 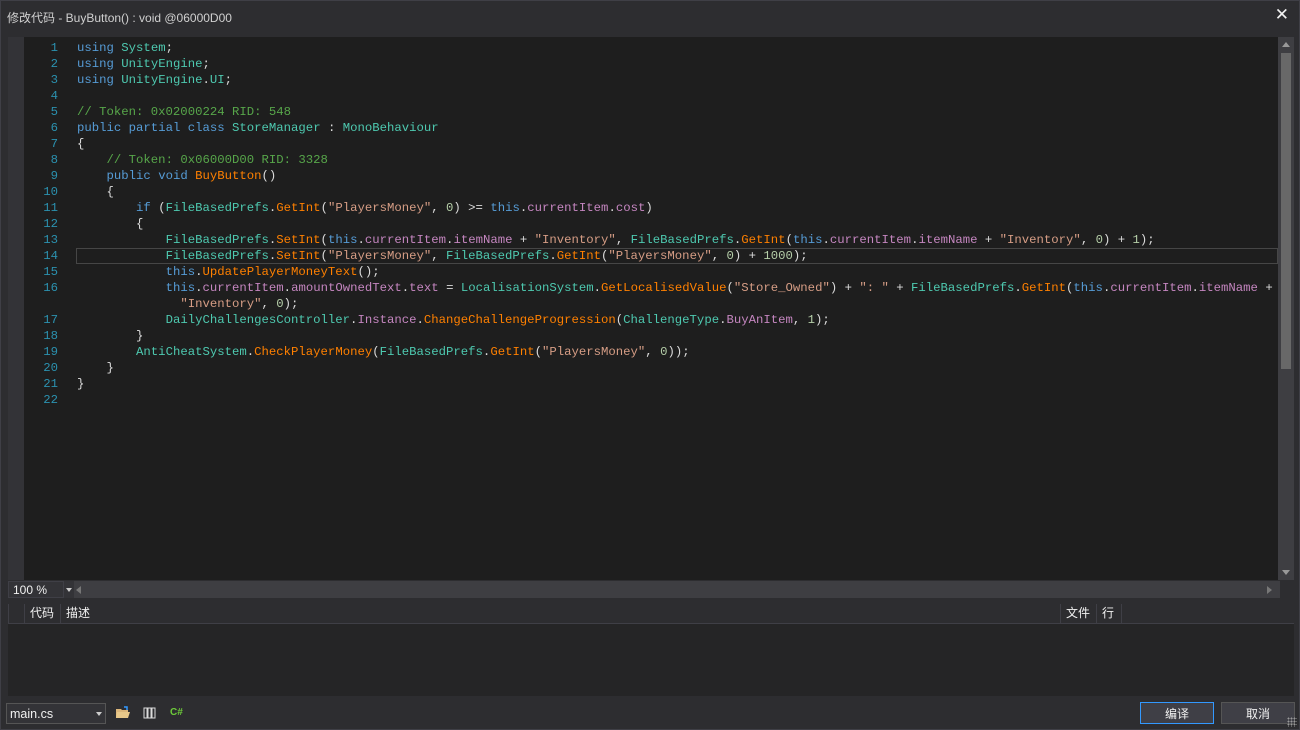 I want to click on code-line: "Inventory", 0);, so click(x=651, y=304).